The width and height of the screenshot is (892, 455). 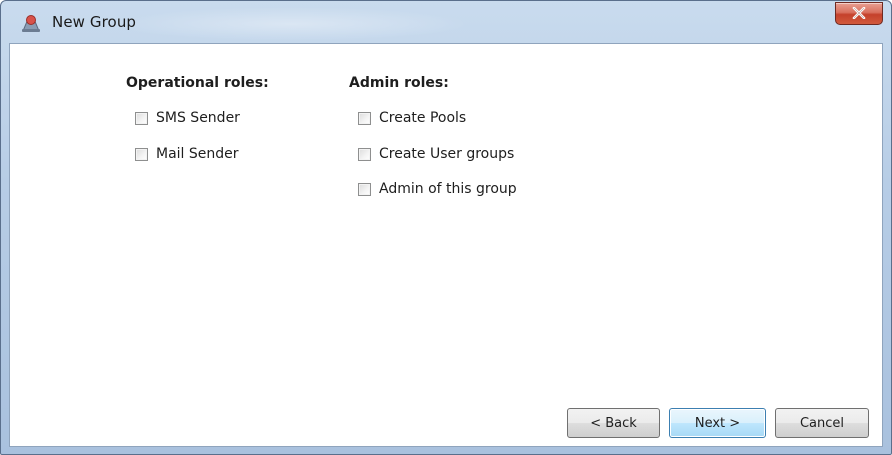 I want to click on create-pools-checkbox, so click(x=364, y=118).